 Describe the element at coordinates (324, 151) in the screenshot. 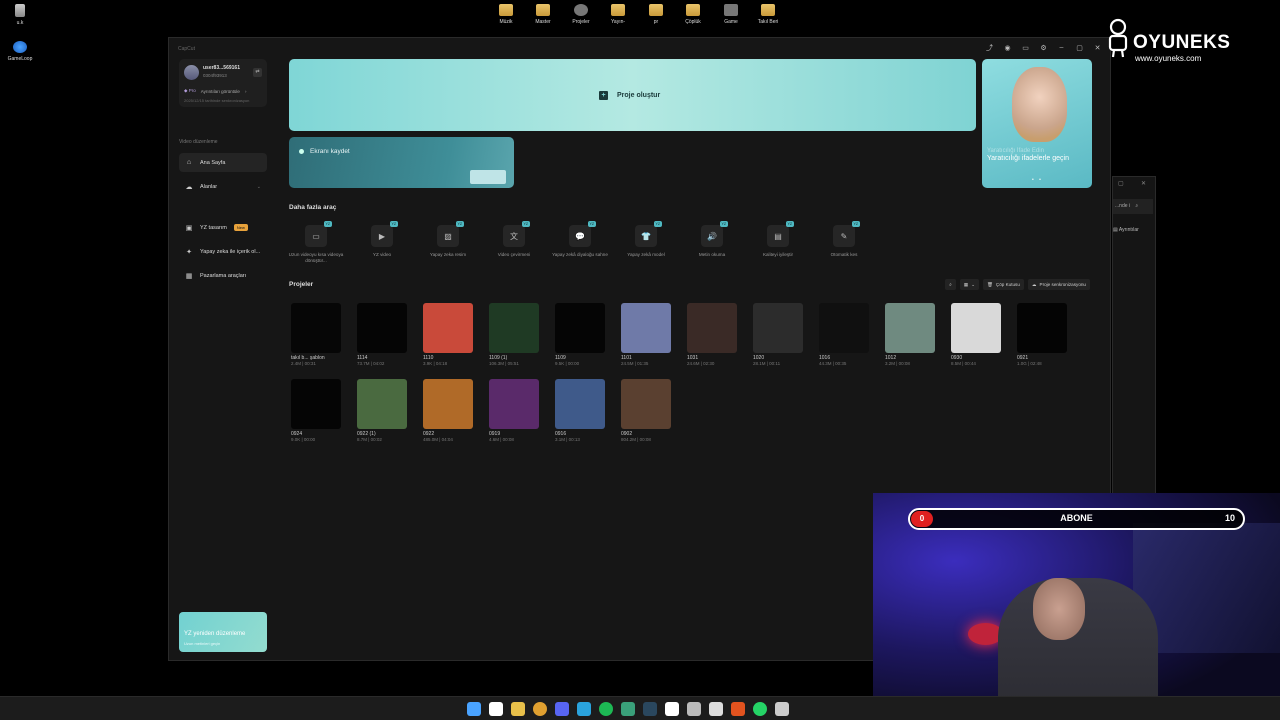

I see `record-screen-button: Ekranı kaydet` at that location.